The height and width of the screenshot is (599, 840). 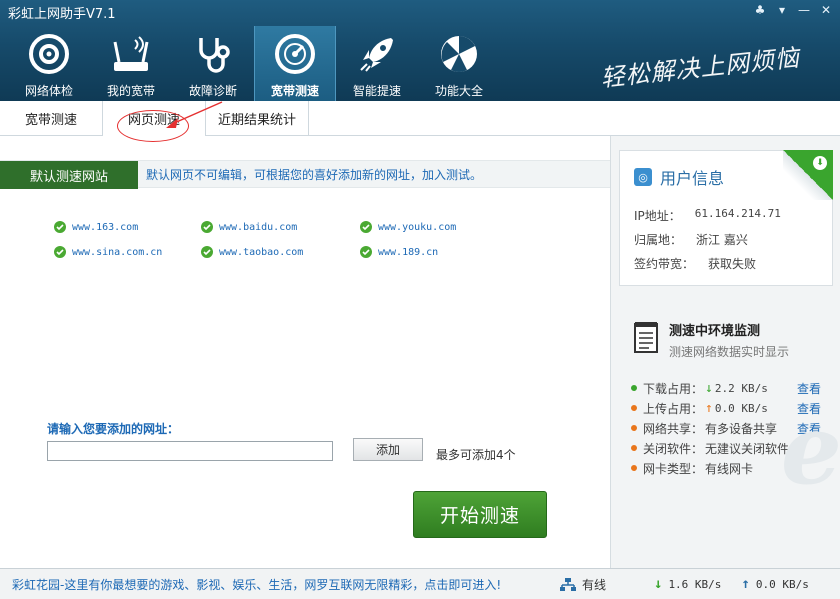 I want to click on nav-item-broadband-speed: 宽带测速, so click(x=295, y=63).